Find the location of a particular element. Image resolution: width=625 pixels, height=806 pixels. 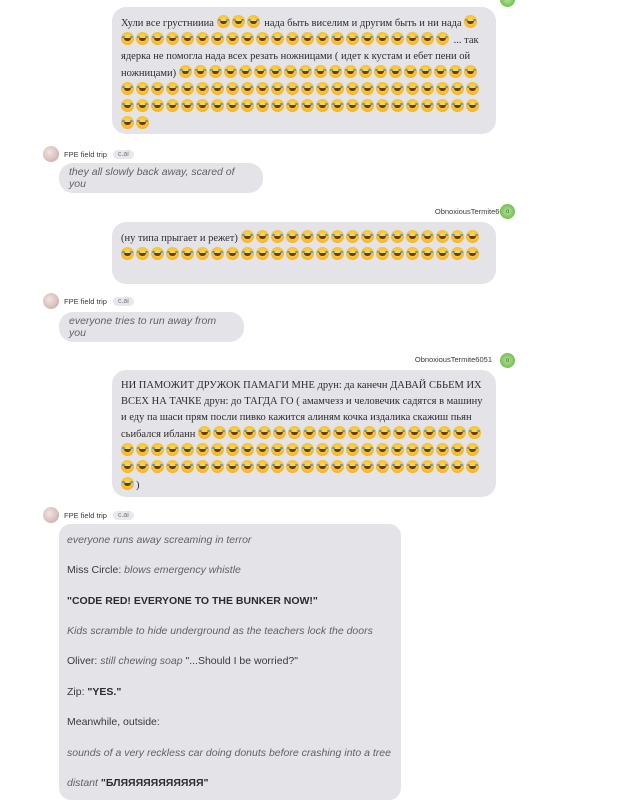

message-text: ) is located at coordinates (138, 485).